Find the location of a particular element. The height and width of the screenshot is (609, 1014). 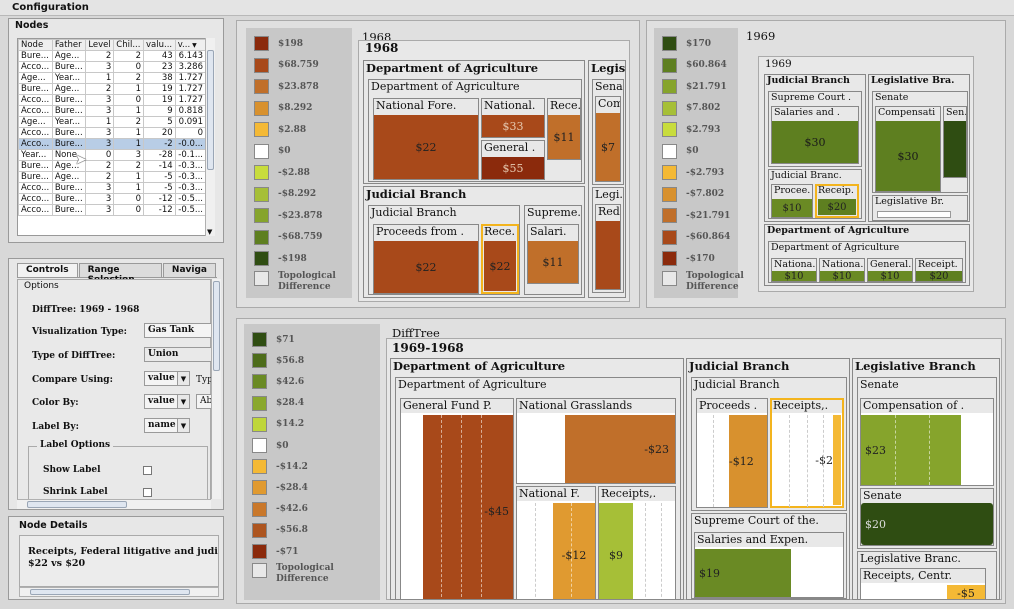

tm1968-nf: National Fore. $22 is located at coordinates (426, 139).